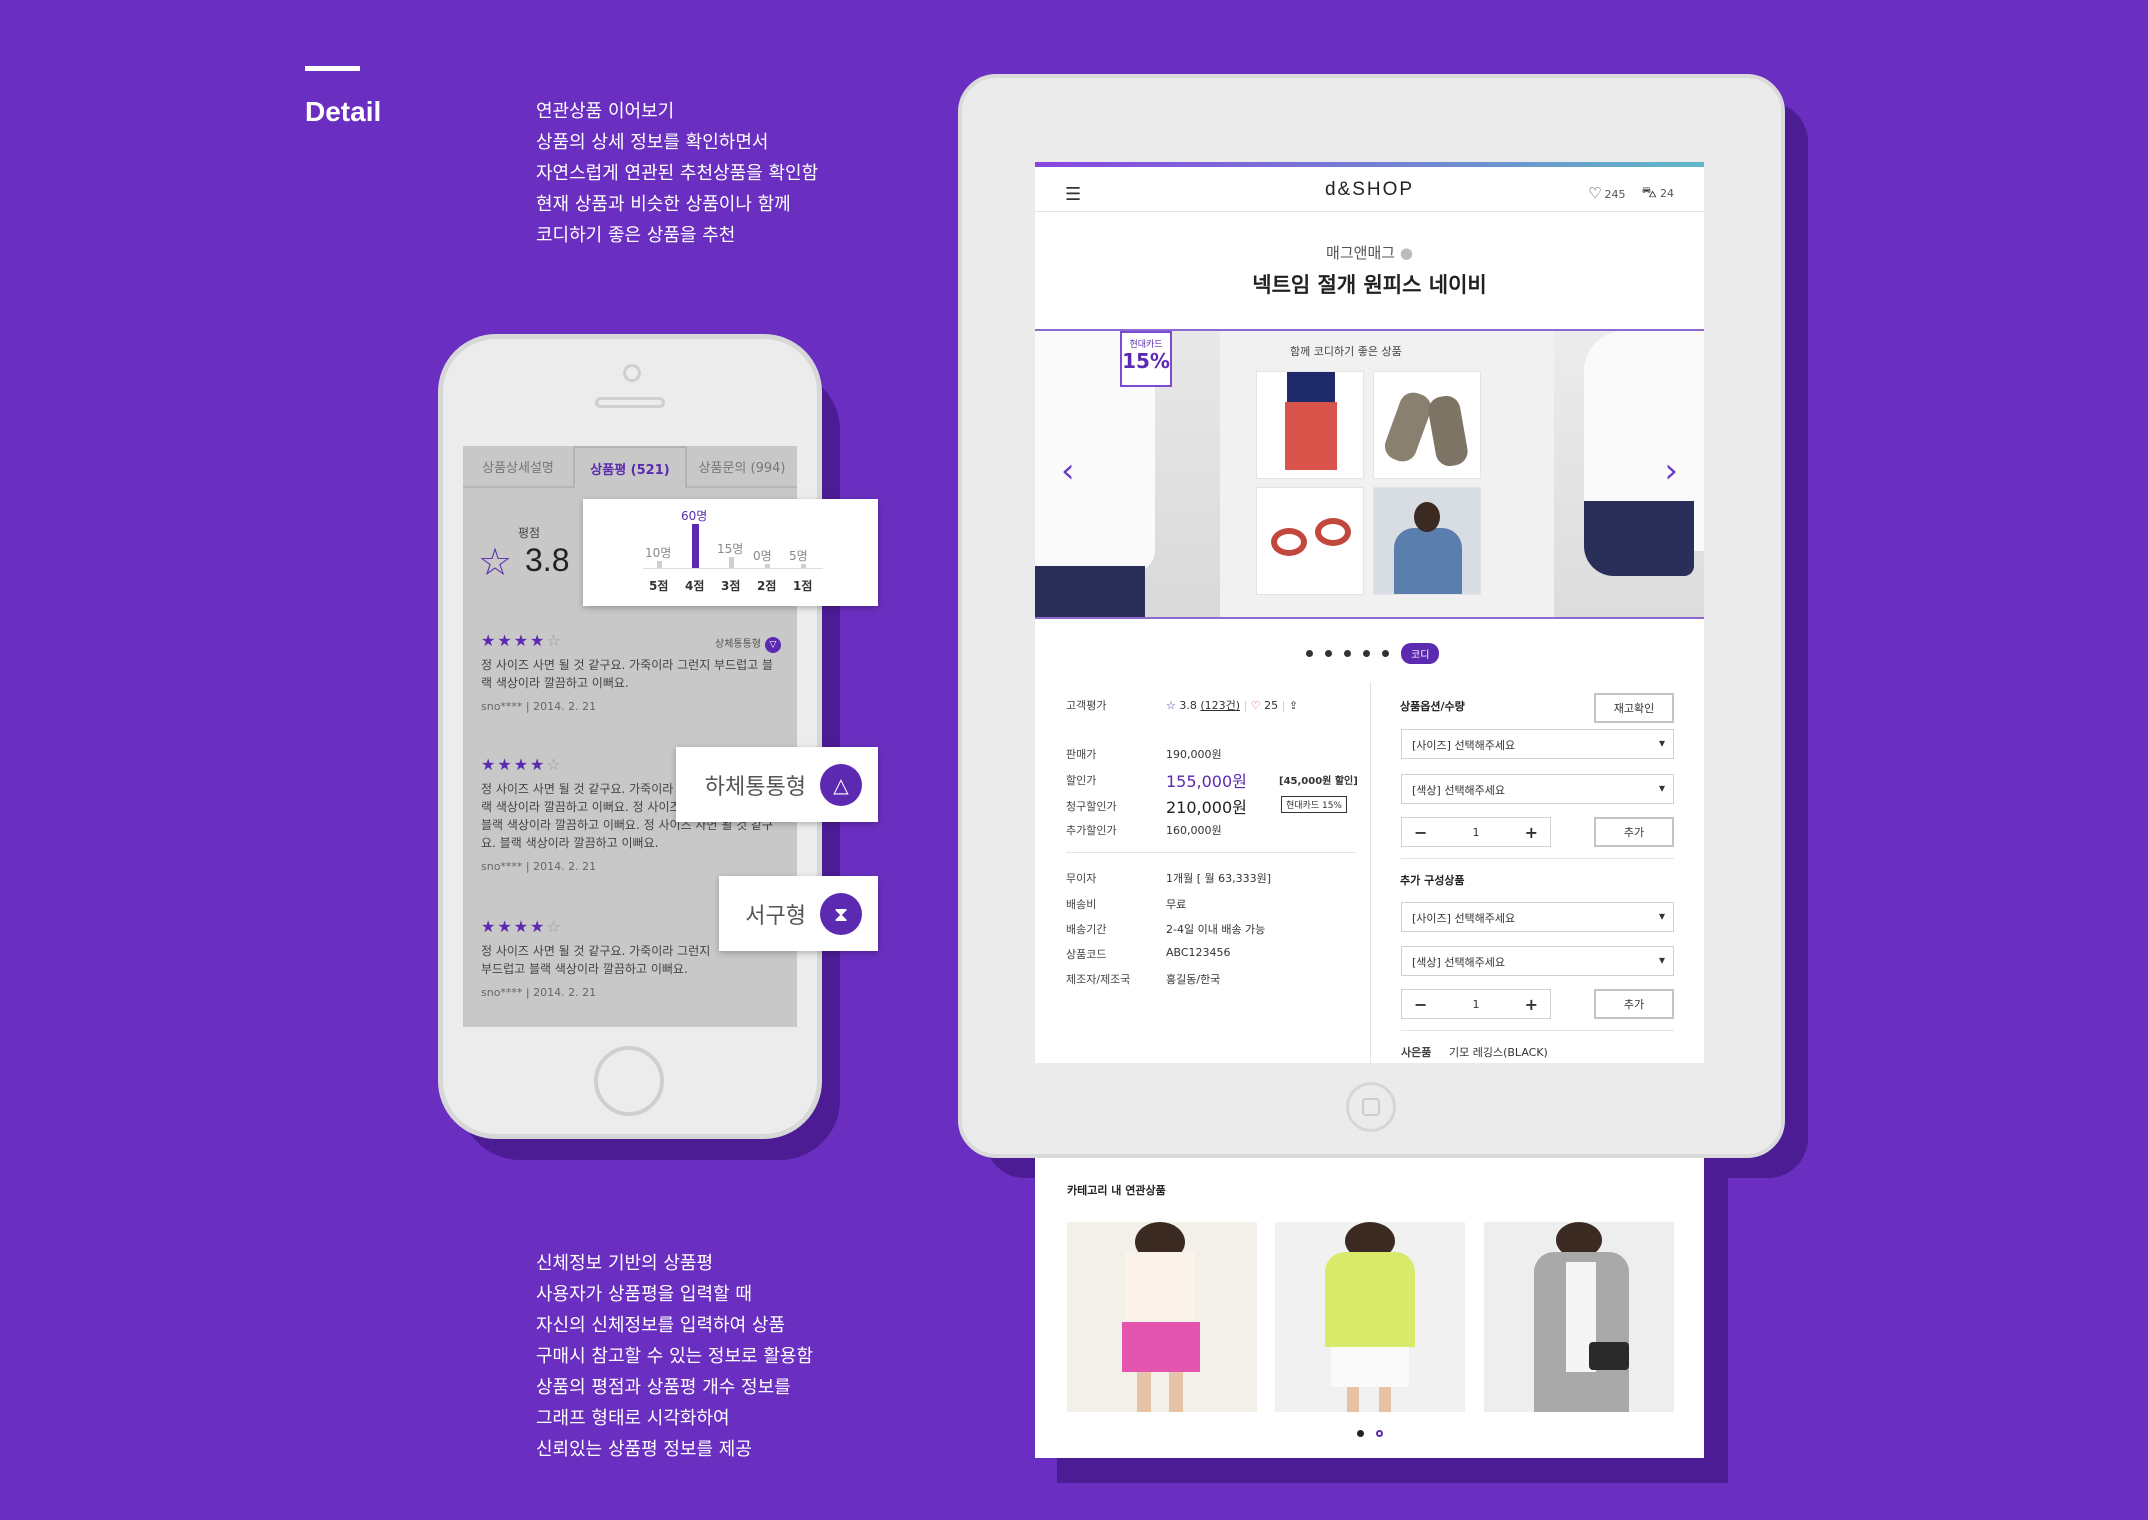 The height and width of the screenshot is (1520, 2148). Describe the element at coordinates (1216, 929) in the screenshot. I see `info-value: 2-4일 이내 배송 가능` at that location.